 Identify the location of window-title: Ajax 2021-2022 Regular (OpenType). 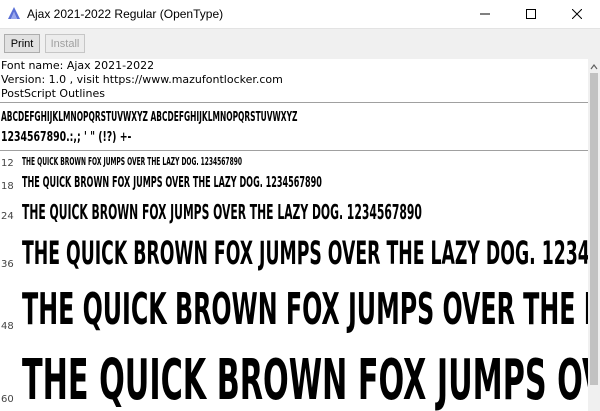
(125, 14).